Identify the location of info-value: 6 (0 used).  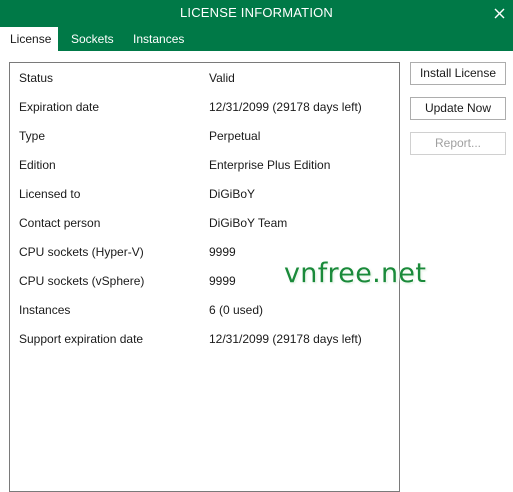
(236, 310).